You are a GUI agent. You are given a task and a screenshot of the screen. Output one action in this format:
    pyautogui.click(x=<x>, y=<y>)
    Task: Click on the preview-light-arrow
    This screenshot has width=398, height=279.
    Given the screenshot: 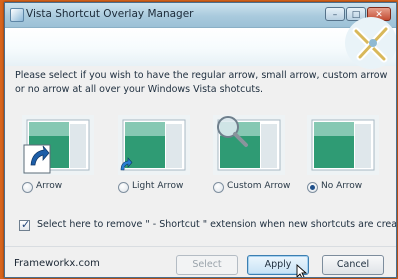 What is the action you would take?
    pyautogui.click(x=154, y=145)
    